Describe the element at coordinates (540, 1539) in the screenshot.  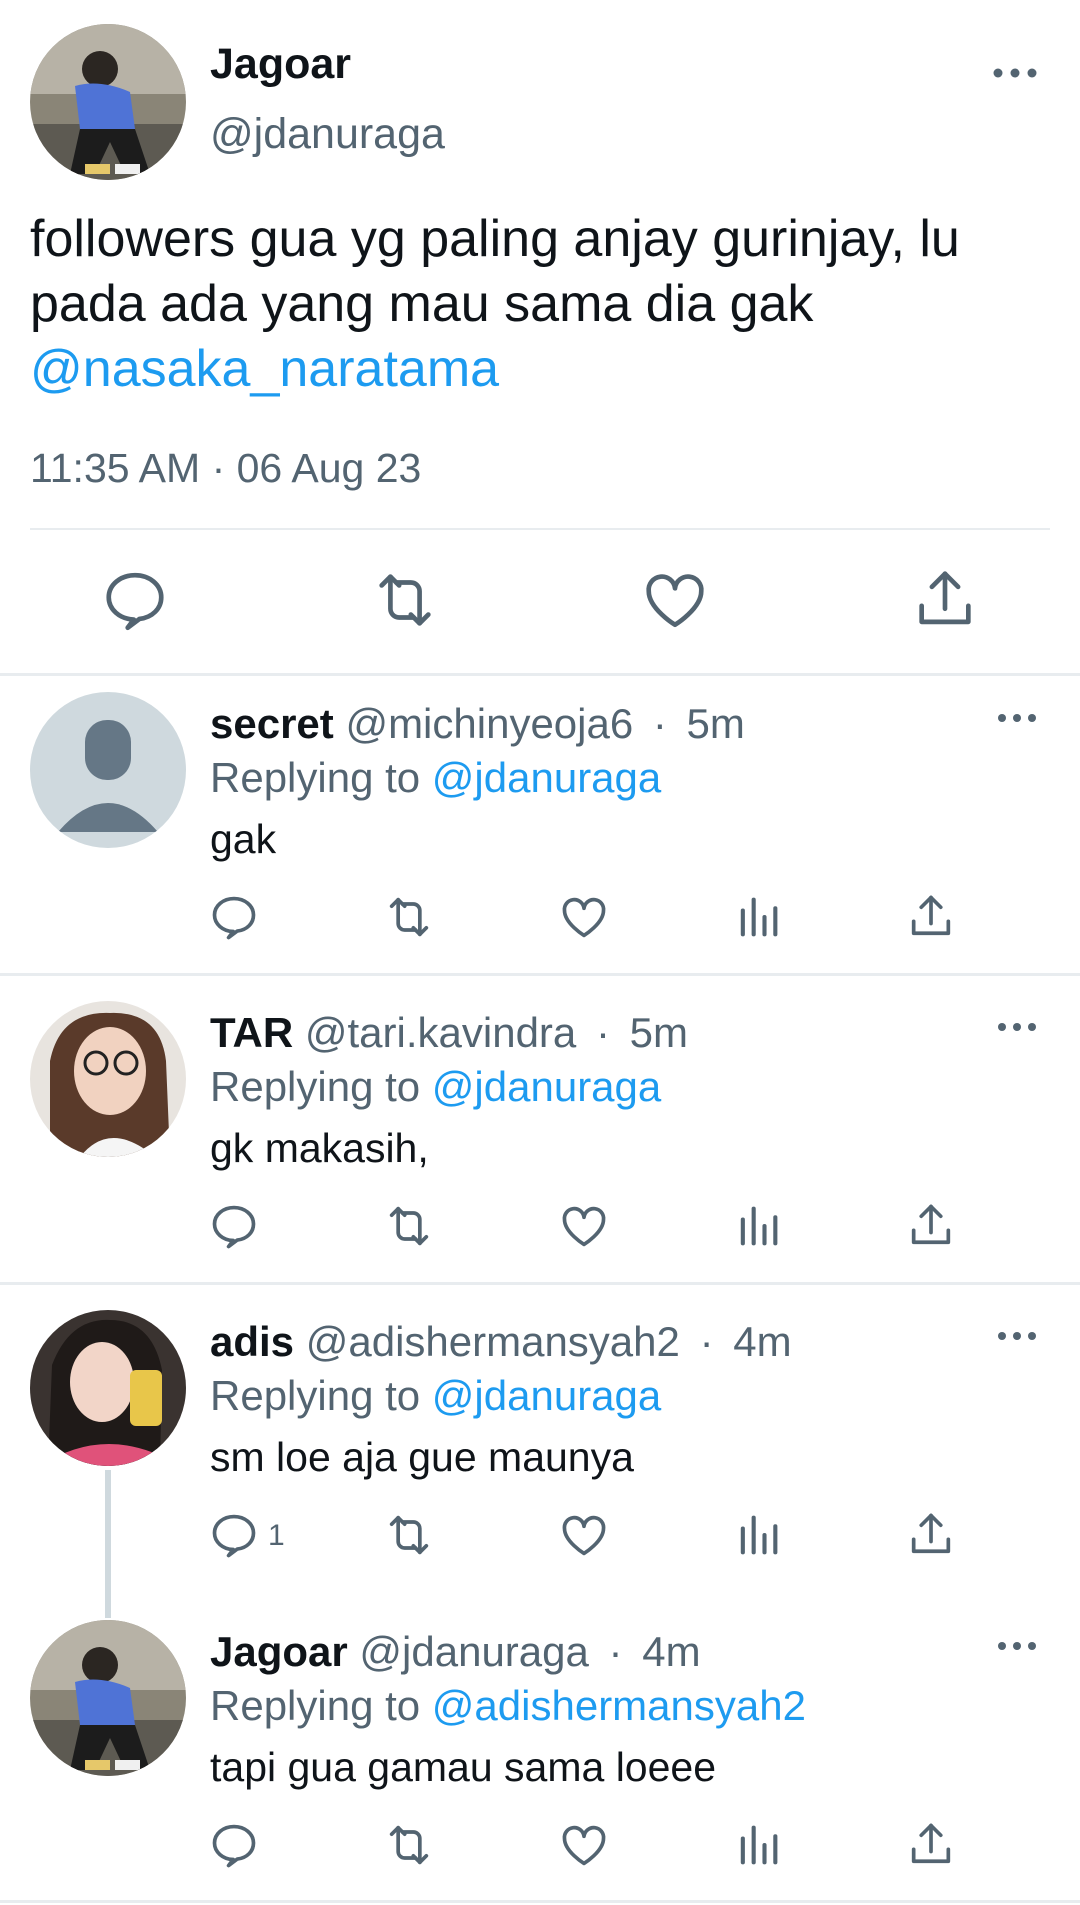
I see `reply-actions: 1` at that location.